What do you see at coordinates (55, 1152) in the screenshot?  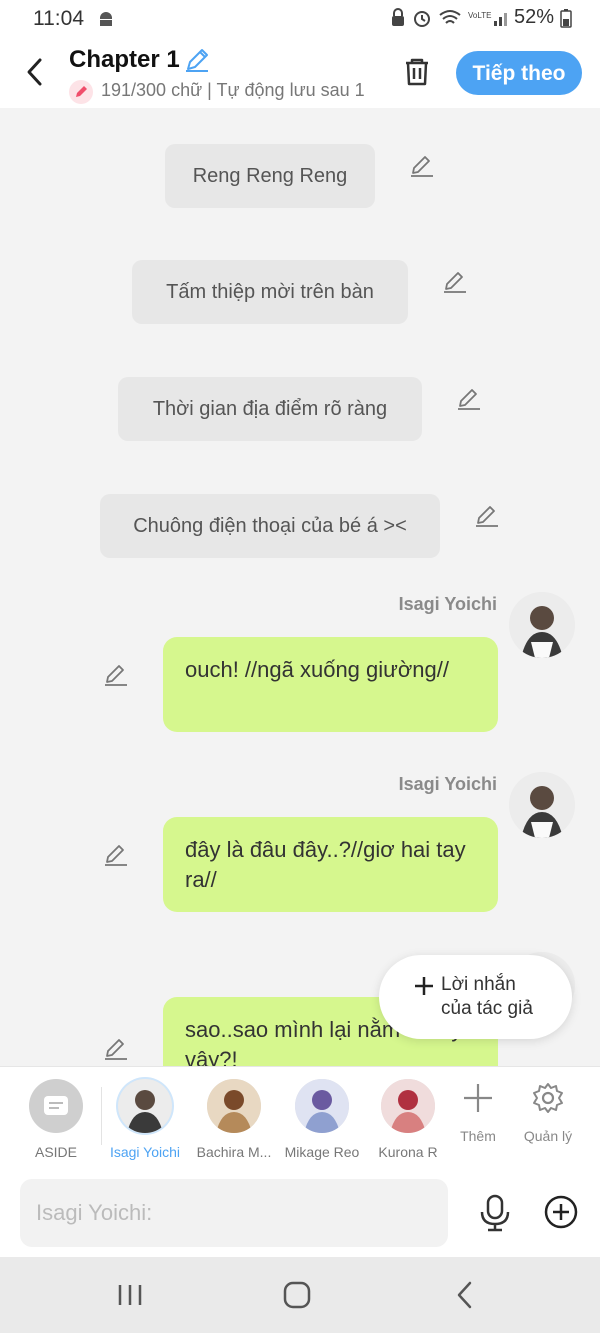 I see `character-name: ASIDE` at bounding box center [55, 1152].